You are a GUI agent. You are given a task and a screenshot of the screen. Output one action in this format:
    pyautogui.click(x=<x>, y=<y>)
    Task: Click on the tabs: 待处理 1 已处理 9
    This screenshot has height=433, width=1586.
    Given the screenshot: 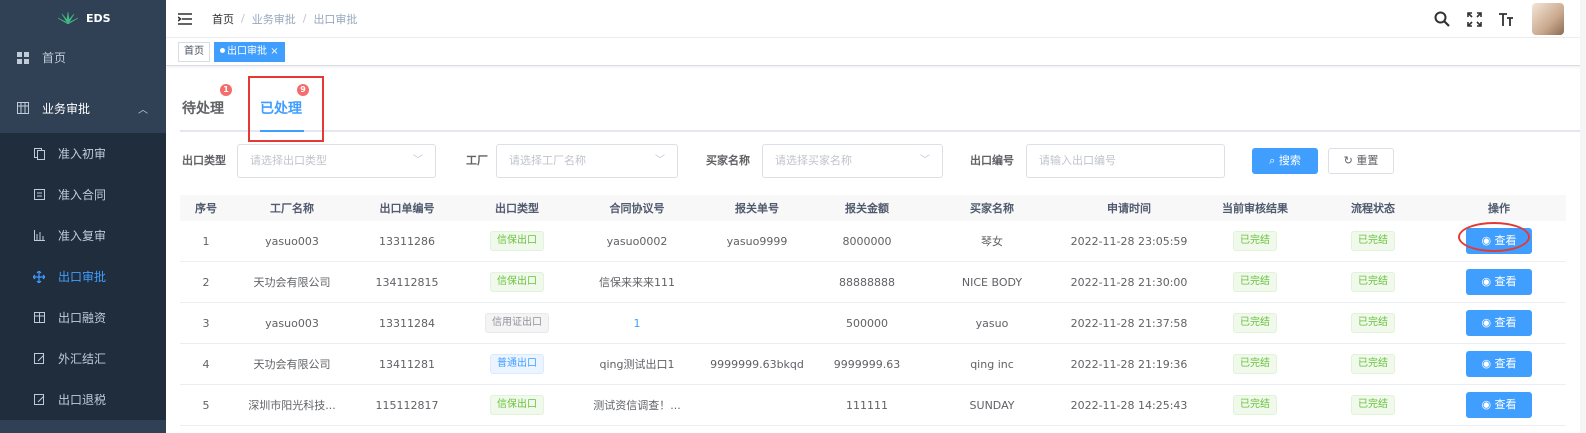 What is the action you would take?
    pyautogui.click(x=883, y=109)
    